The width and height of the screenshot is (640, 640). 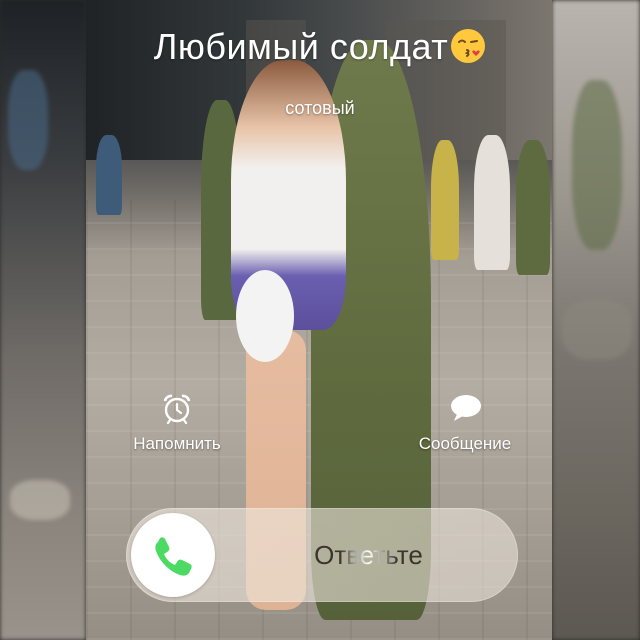 I want to click on blurred-background-right, so click(x=596, y=320).